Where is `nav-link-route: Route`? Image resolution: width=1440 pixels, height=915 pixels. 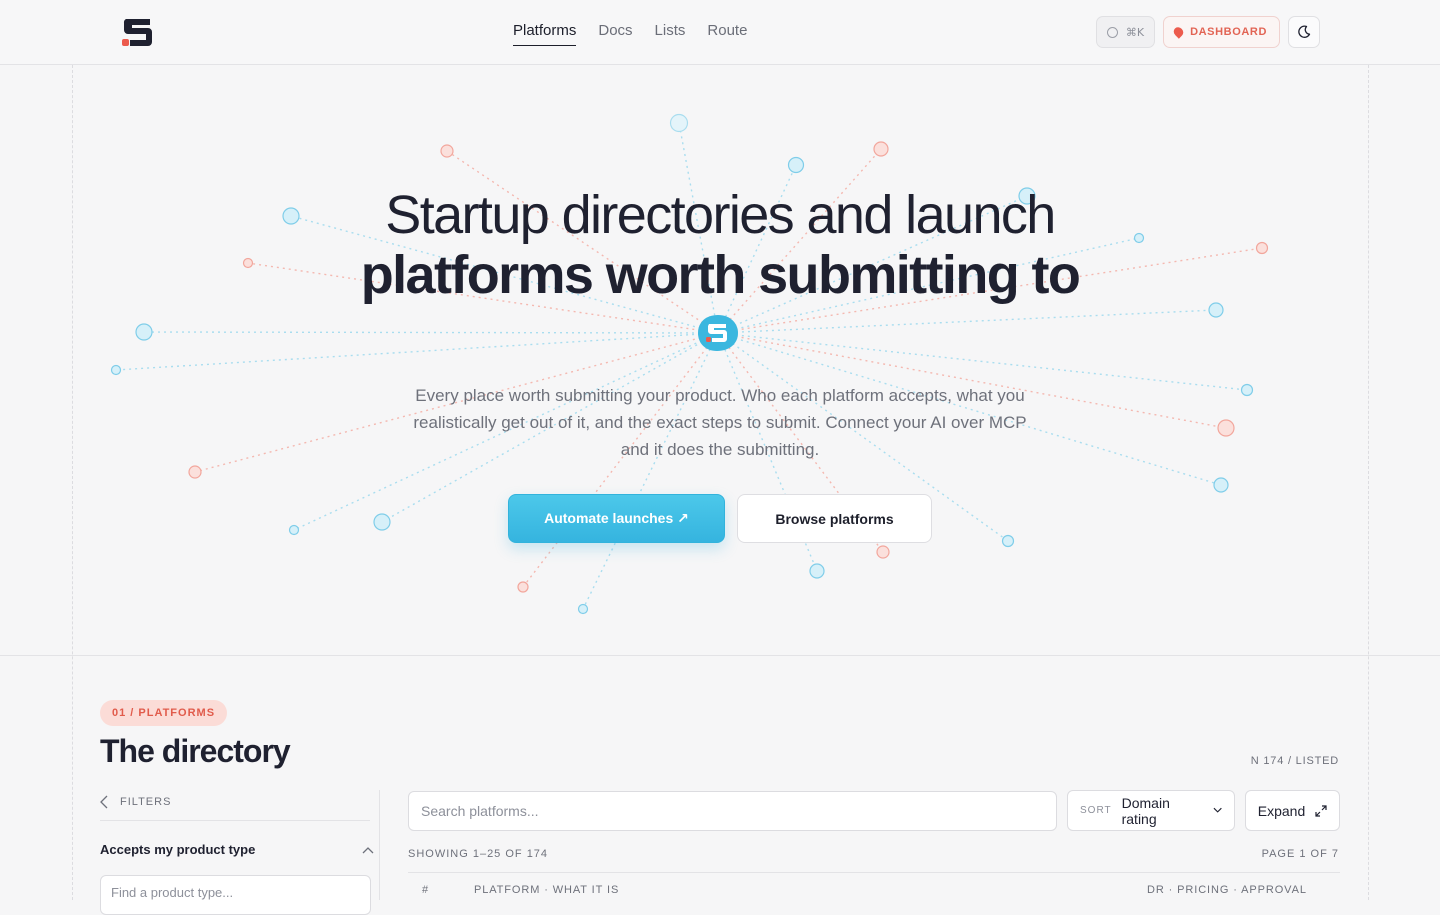
nav-link-route: Route is located at coordinates (727, 34).